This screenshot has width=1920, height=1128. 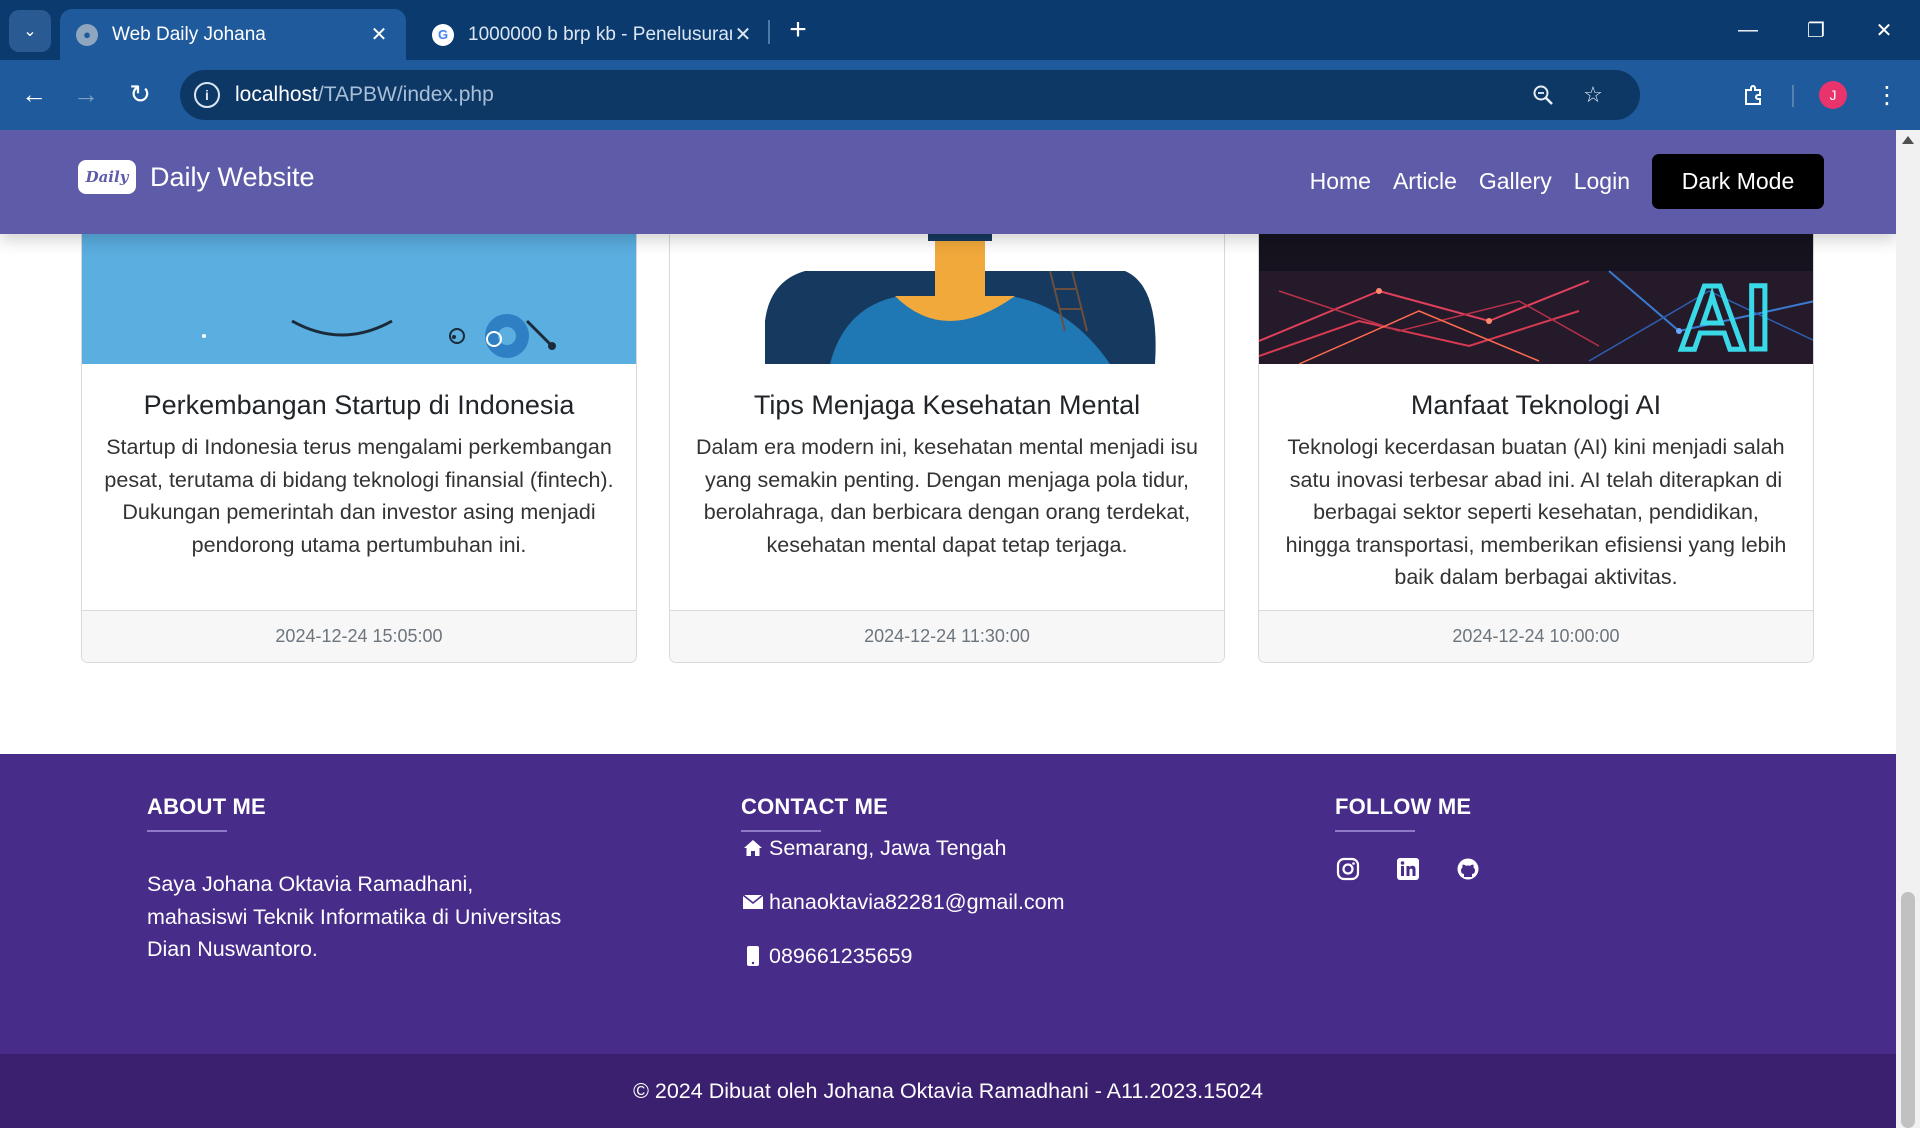 I want to click on article-date: 2024-12-24 10:00:00, so click(x=1536, y=636).